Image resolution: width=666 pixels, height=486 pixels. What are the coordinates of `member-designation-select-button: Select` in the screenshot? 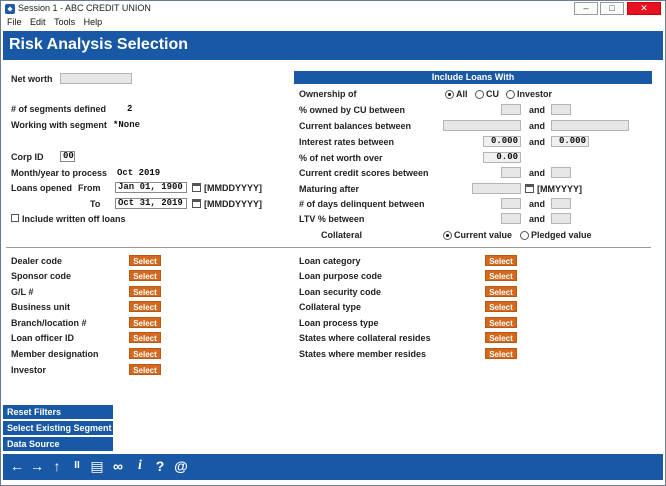 It's located at (145, 353).